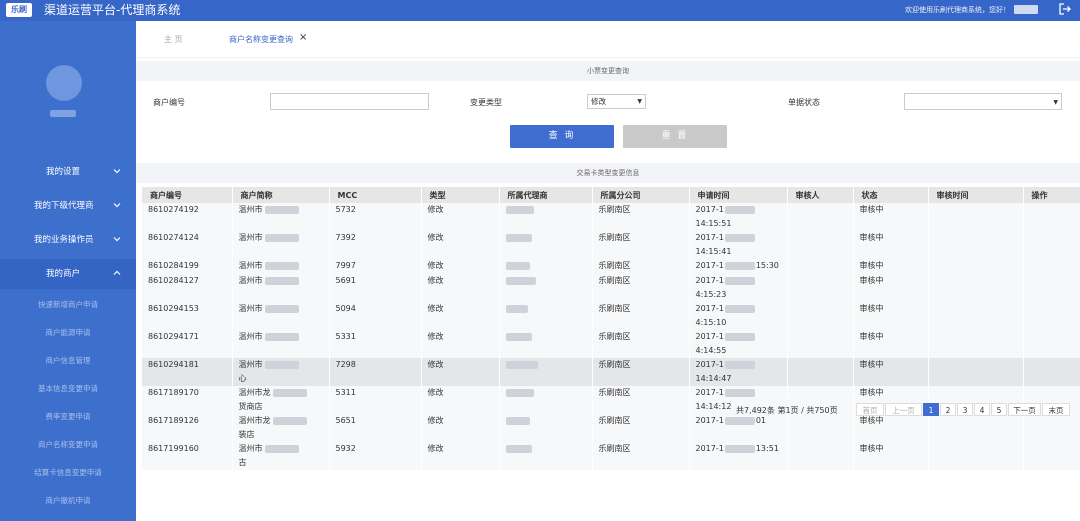 The image size is (1080, 521). What do you see at coordinates (375, 217) in the screenshot?
I see `mcc-cell: 5732` at bounding box center [375, 217].